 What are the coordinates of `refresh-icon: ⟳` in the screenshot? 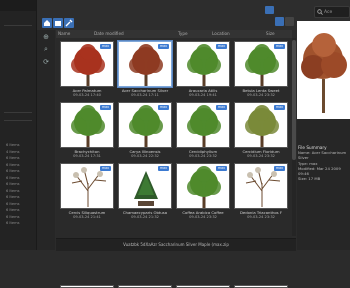 It's located at (46, 62).